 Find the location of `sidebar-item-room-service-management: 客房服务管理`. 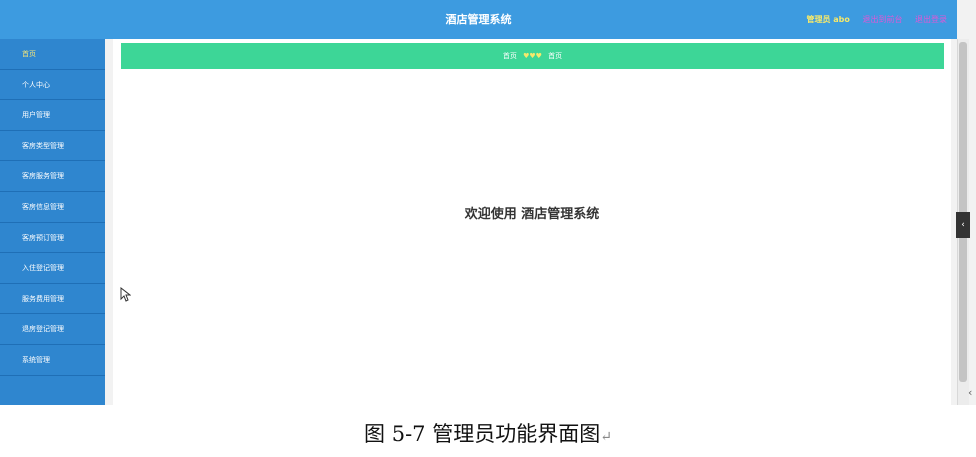

sidebar-item-room-service-management: 客房服务管理 is located at coordinates (52, 176).